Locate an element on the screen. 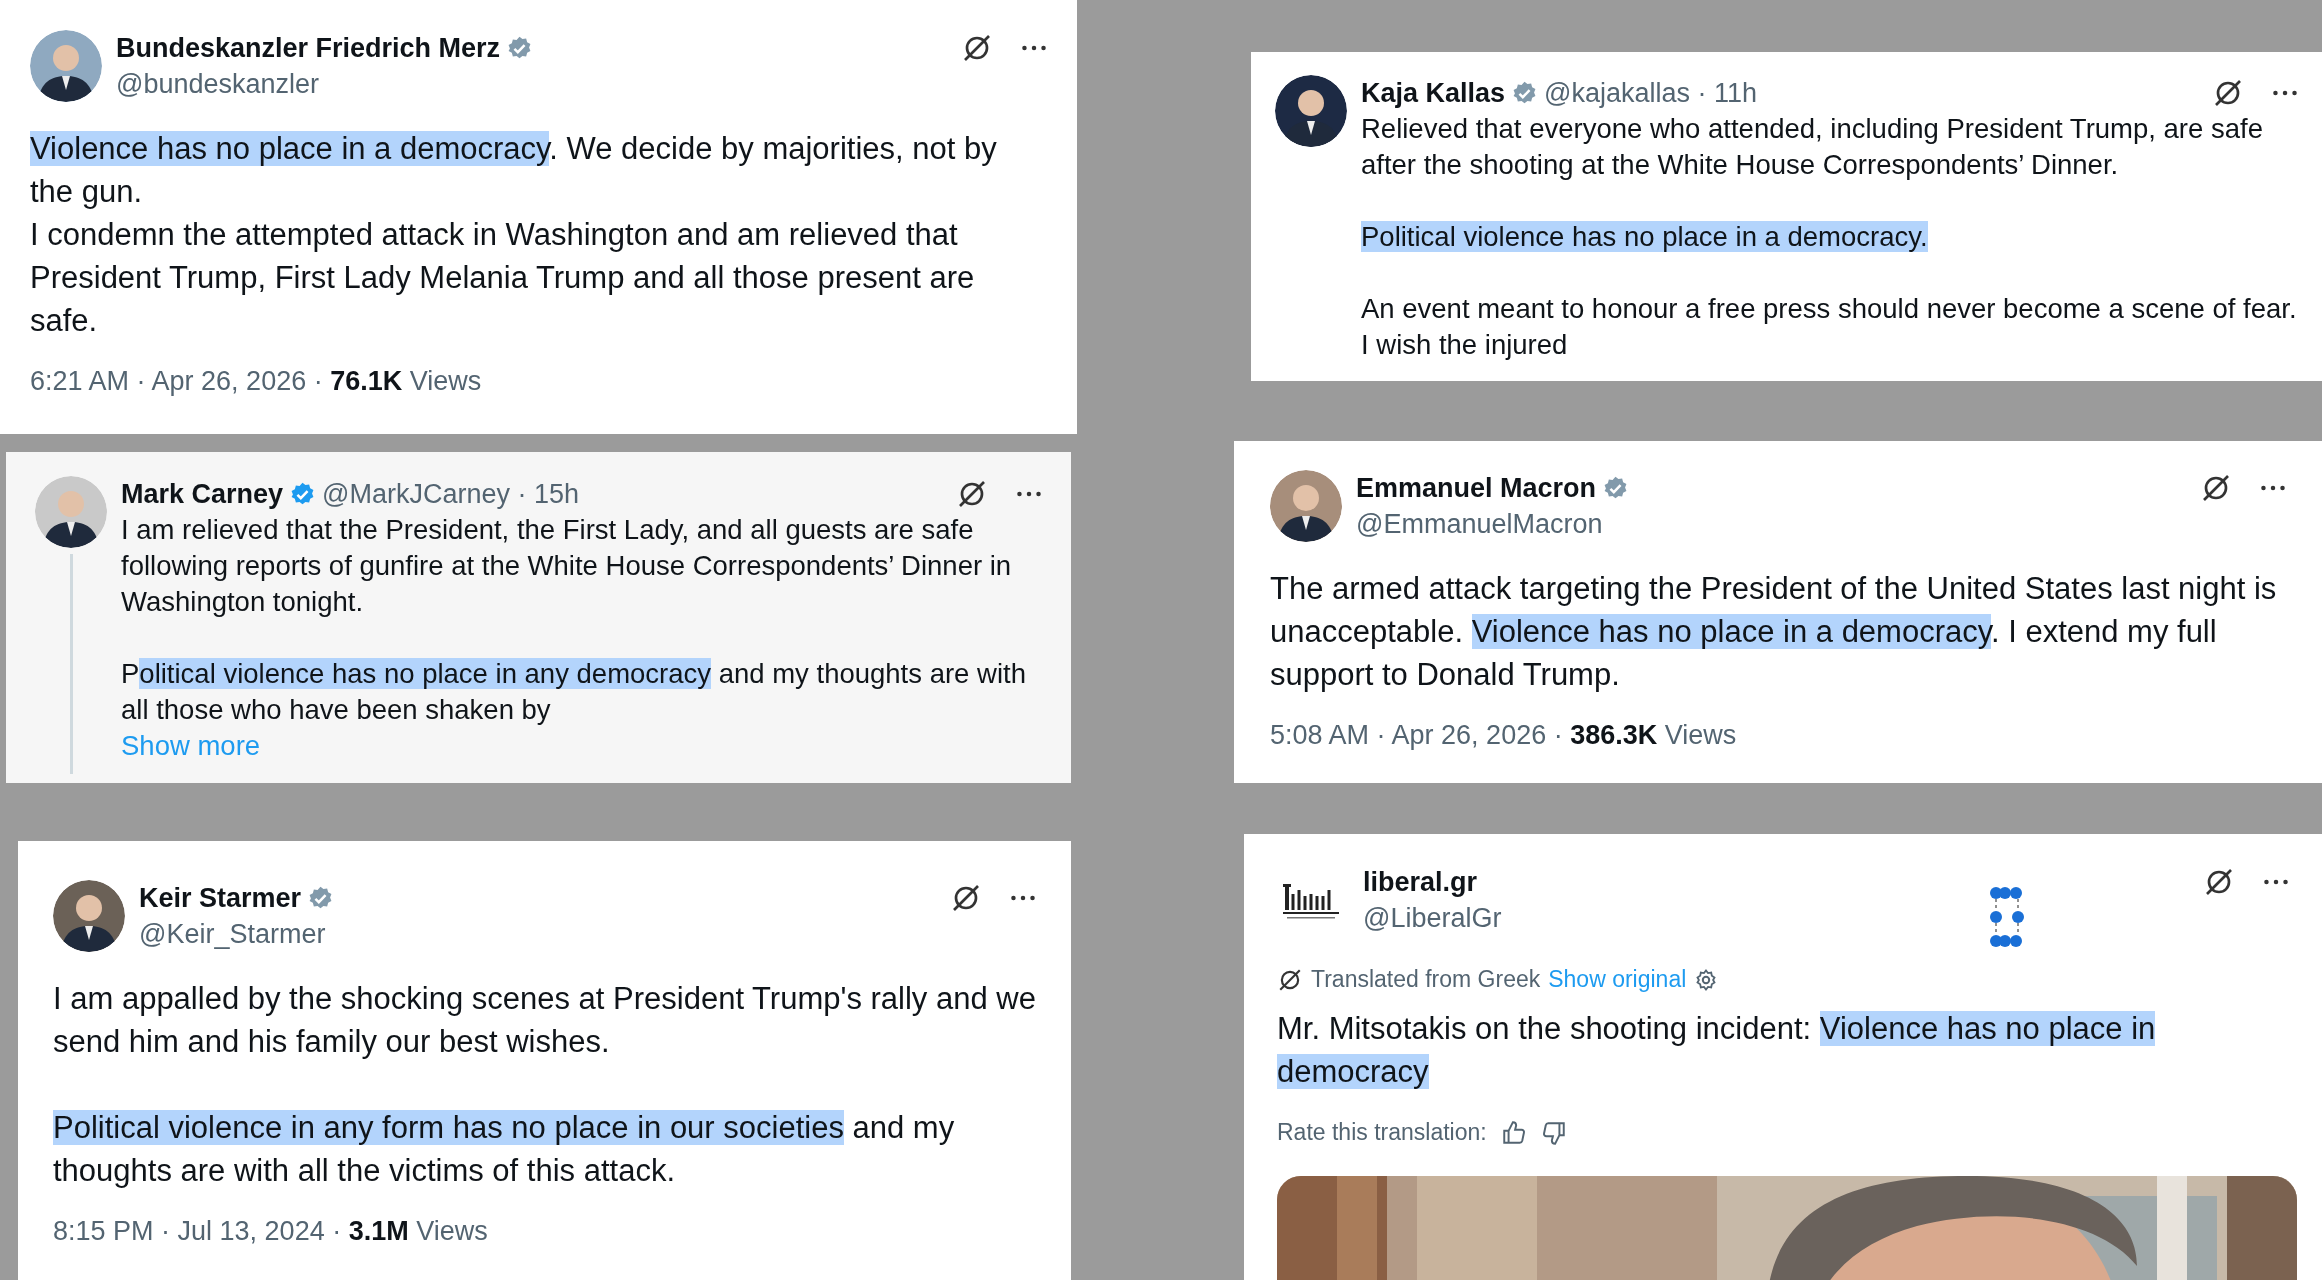 This screenshot has width=2322, height=1280. translation-note: Translated from Greek is located at coordinates (1426, 979).